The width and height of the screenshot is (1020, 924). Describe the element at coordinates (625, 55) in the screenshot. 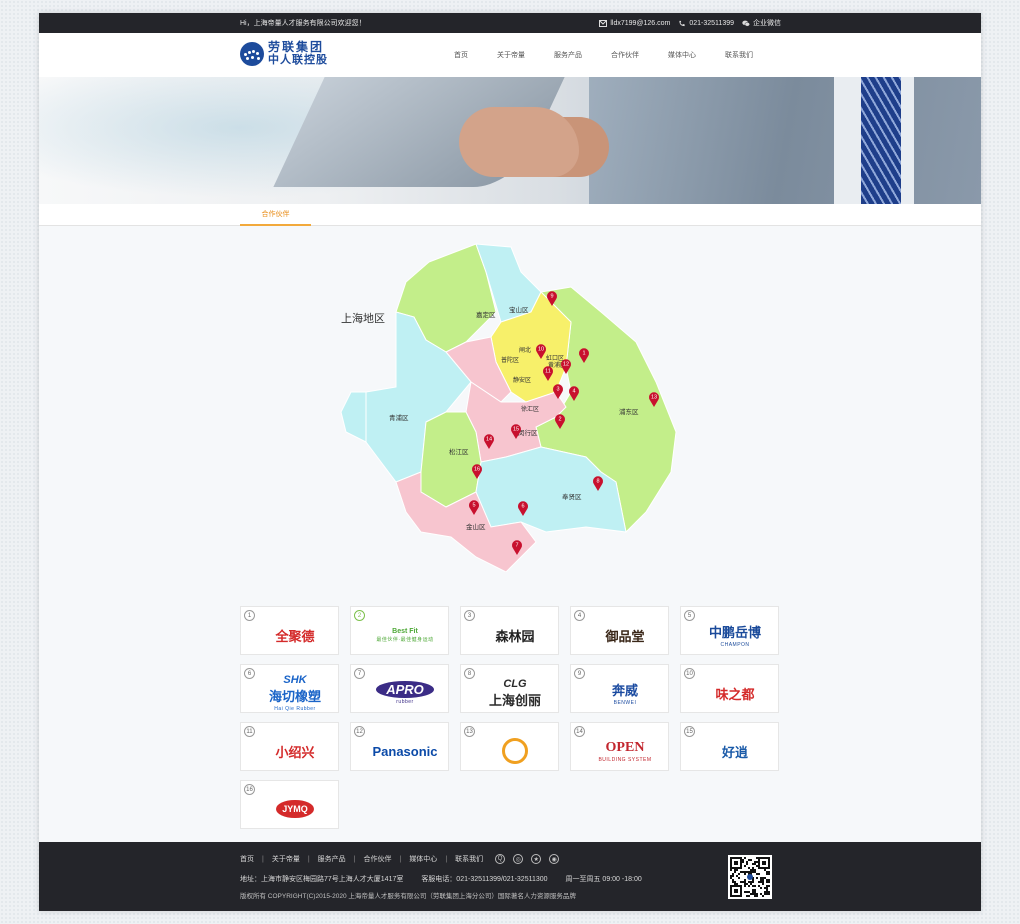

I see `nav-partners: 合作伙伴` at that location.